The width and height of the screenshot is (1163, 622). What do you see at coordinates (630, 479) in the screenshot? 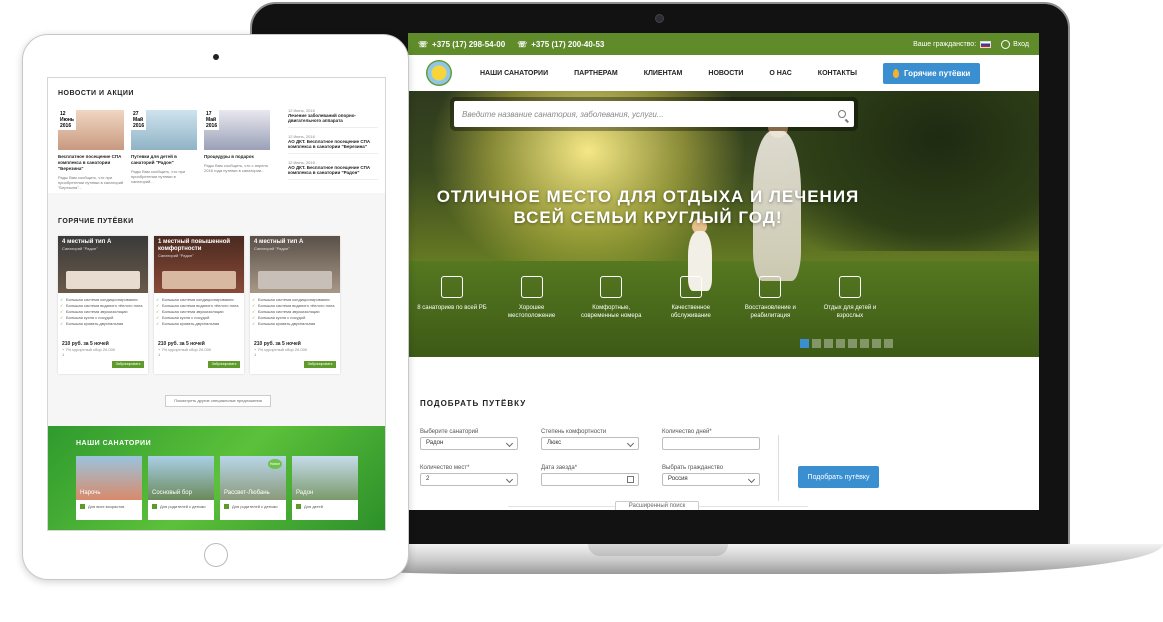
I see `calendar-icon` at bounding box center [630, 479].